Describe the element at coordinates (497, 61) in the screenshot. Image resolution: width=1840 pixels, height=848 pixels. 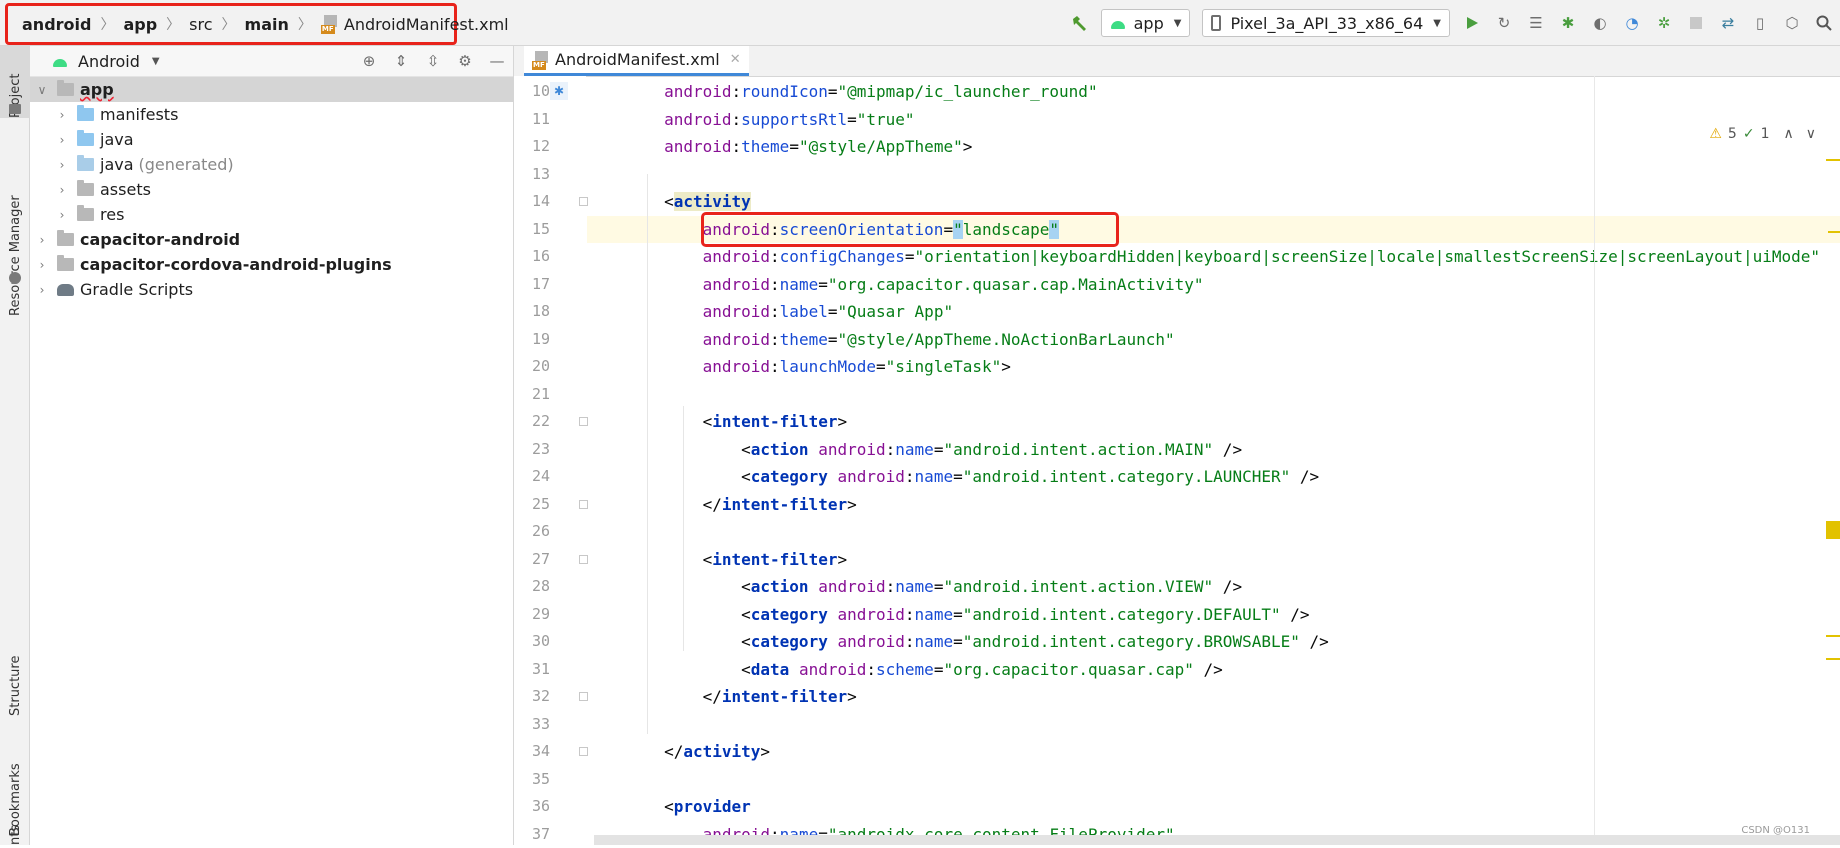
I see `hide-panel-icon: —` at that location.